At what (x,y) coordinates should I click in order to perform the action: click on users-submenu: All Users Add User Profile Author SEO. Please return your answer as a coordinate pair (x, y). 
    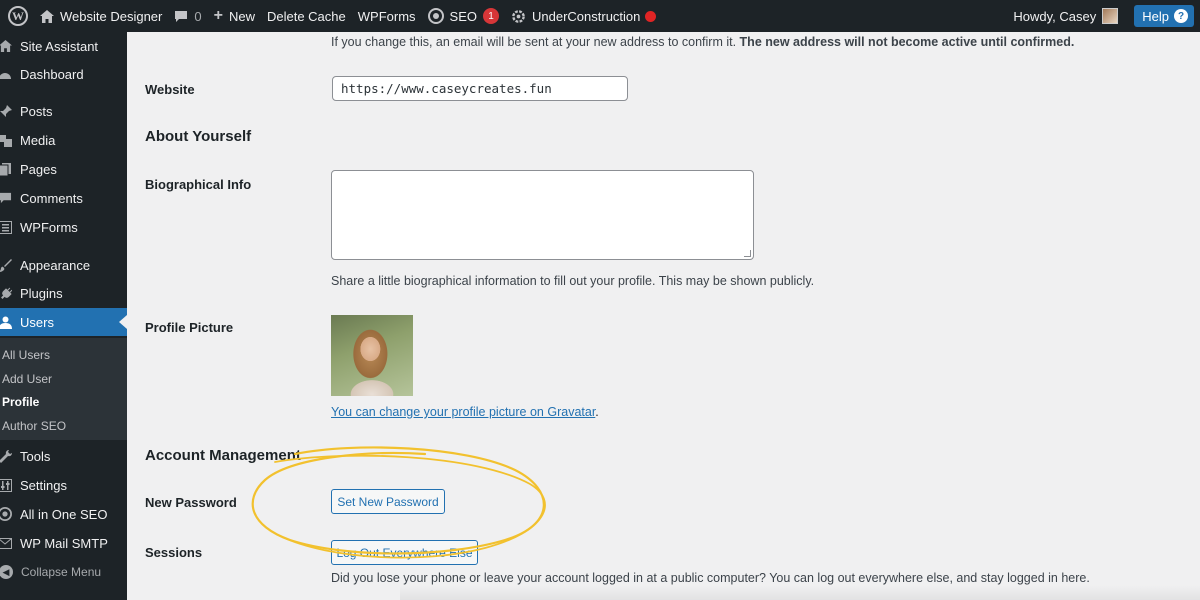
    Looking at the image, I should click on (63, 389).